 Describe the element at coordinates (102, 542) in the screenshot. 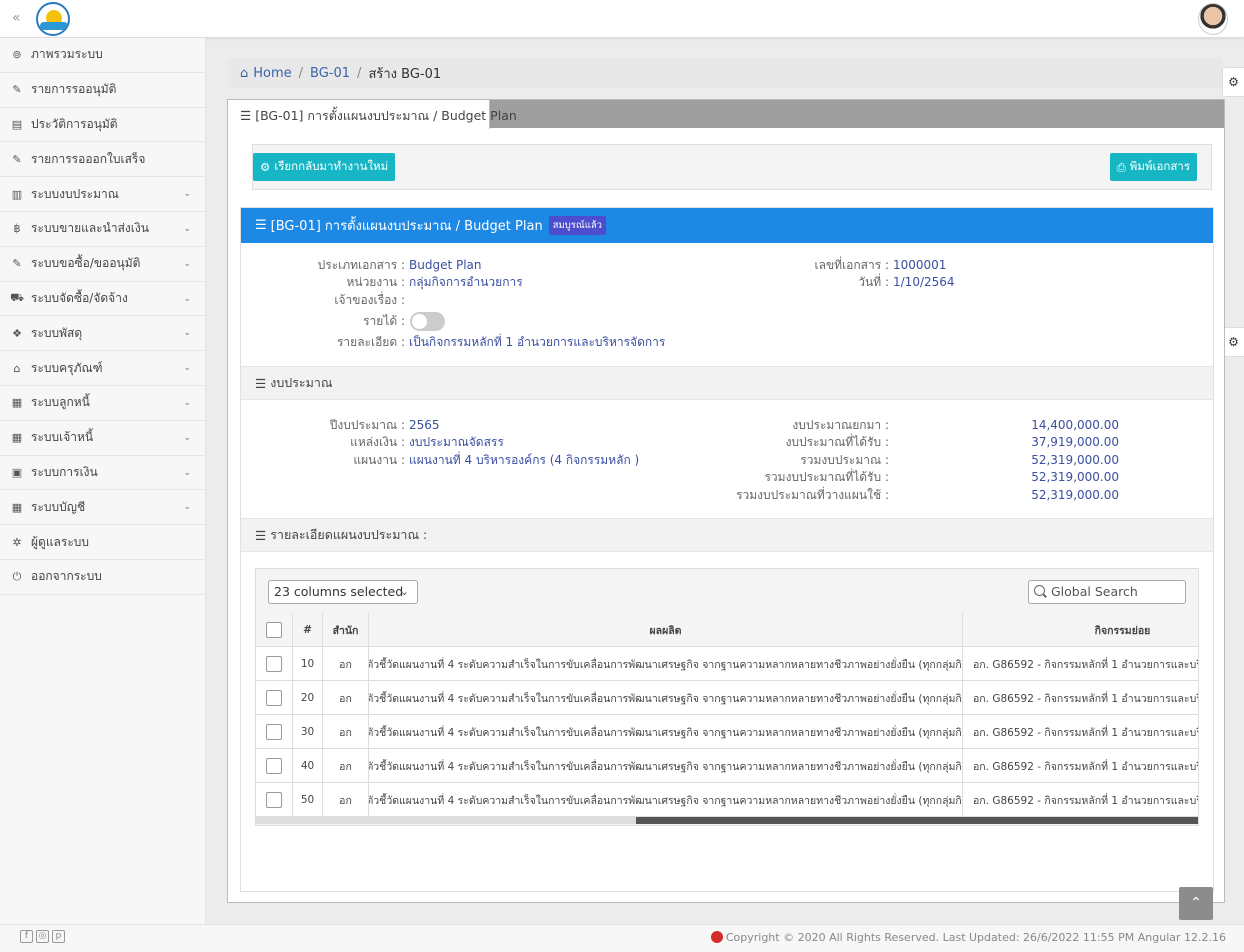

I see `sidebar-item: ✲ ผู้ดูแลระบบ` at that location.